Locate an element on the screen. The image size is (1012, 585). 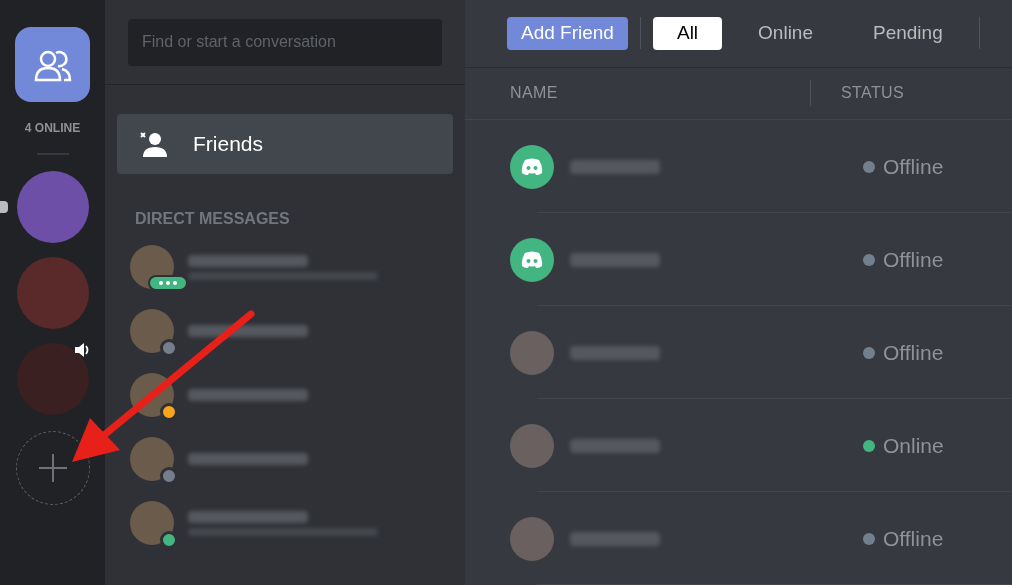
tab: All is located at coordinates (687, 33).